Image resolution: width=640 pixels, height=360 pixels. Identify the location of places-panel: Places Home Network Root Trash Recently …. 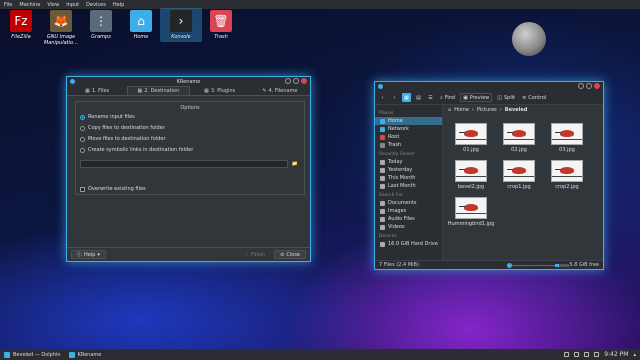
(409, 182).